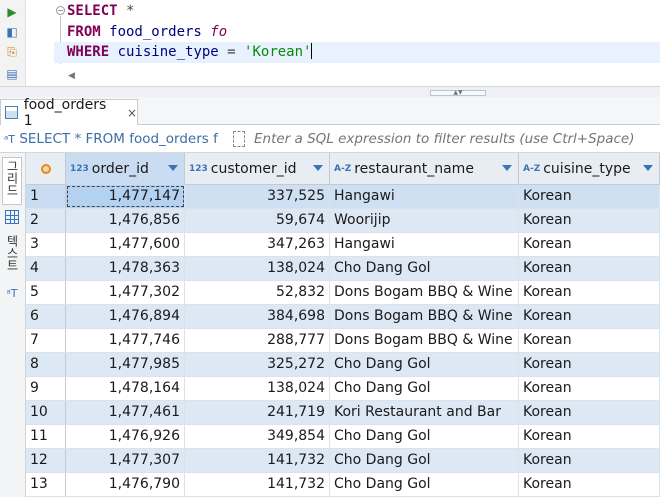  What do you see at coordinates (257, 364) in the screenshot?
I see `cell-customer-id: 325,272` at bounding box center [257, 364].